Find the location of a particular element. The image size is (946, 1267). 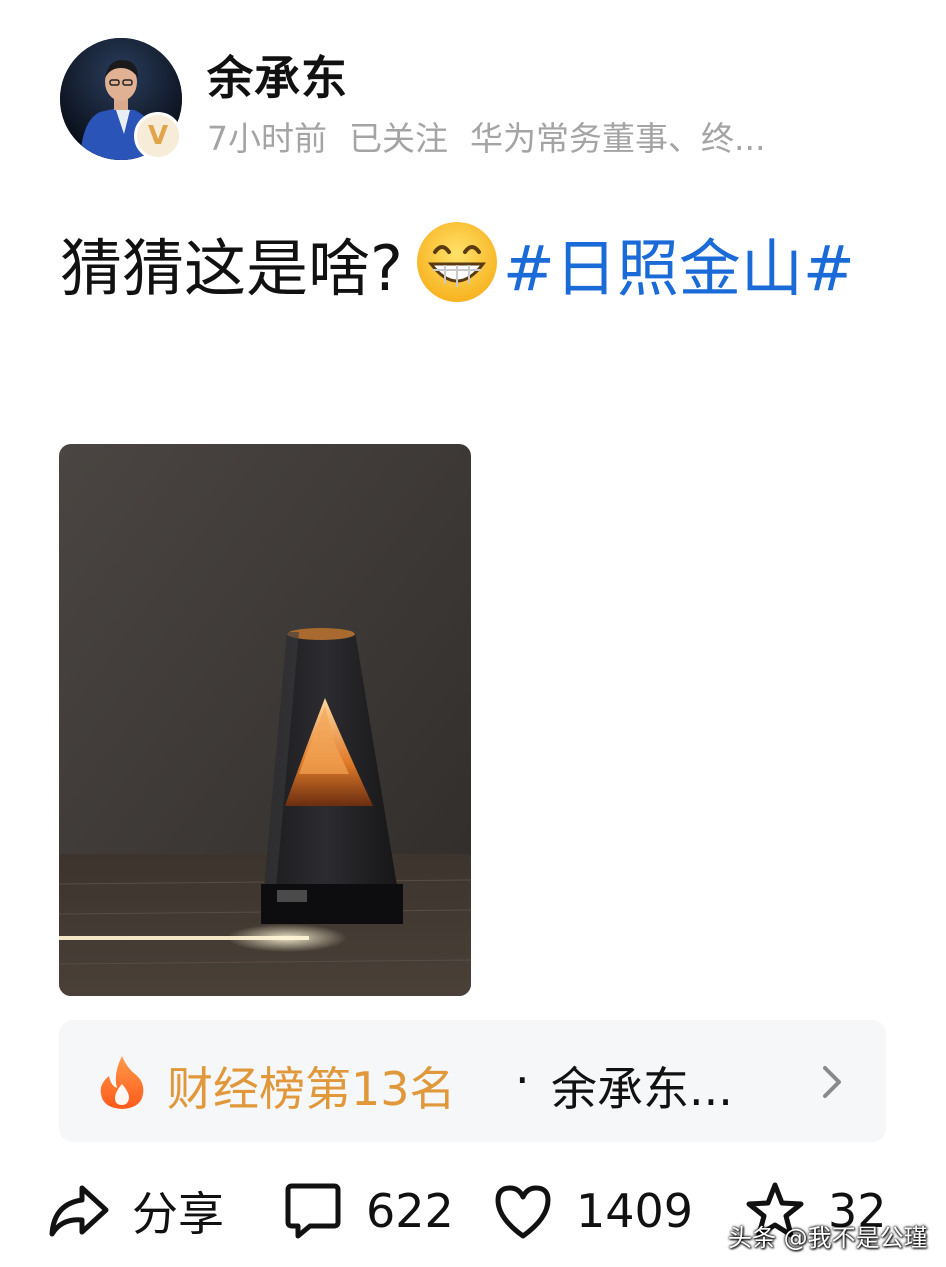

fire-icon is located at coordinates (122, 1082).